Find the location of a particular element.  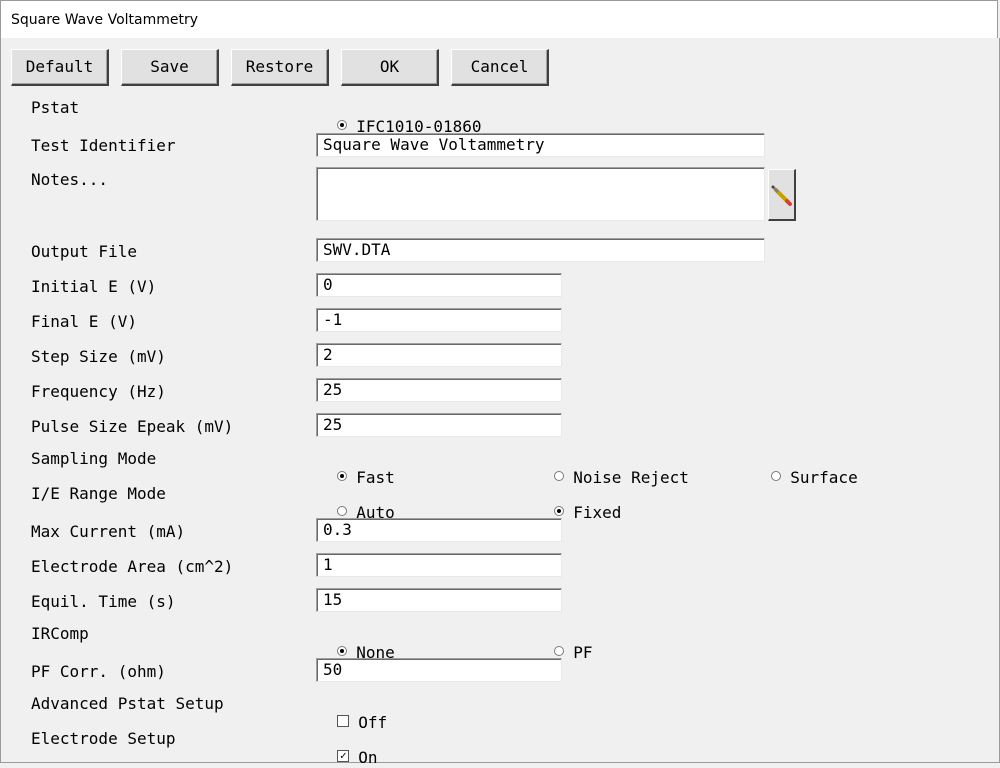

ircomp-pf-label: PF is located at coordinates (583, 652).